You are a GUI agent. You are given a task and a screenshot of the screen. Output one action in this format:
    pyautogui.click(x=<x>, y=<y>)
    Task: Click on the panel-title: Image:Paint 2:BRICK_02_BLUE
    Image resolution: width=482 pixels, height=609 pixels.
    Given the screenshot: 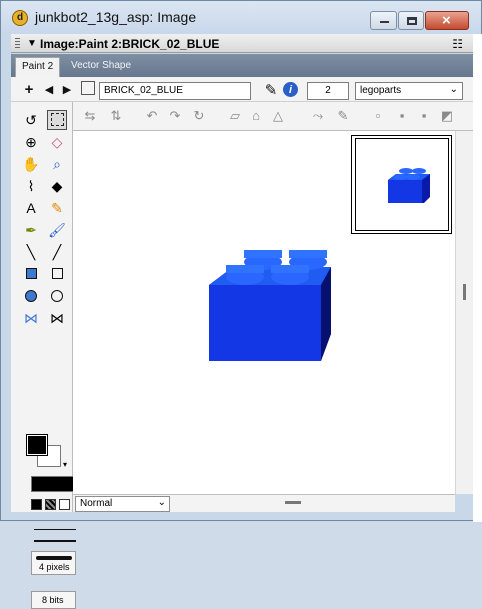 What is the action you would take?
    pyautogui.click(x=130, y=44)
    